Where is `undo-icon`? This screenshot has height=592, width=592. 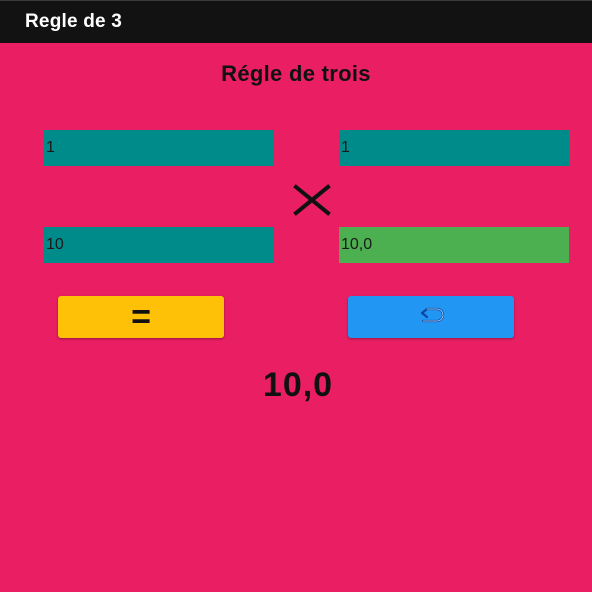
undo-icon is located at coordinates (432, 315).